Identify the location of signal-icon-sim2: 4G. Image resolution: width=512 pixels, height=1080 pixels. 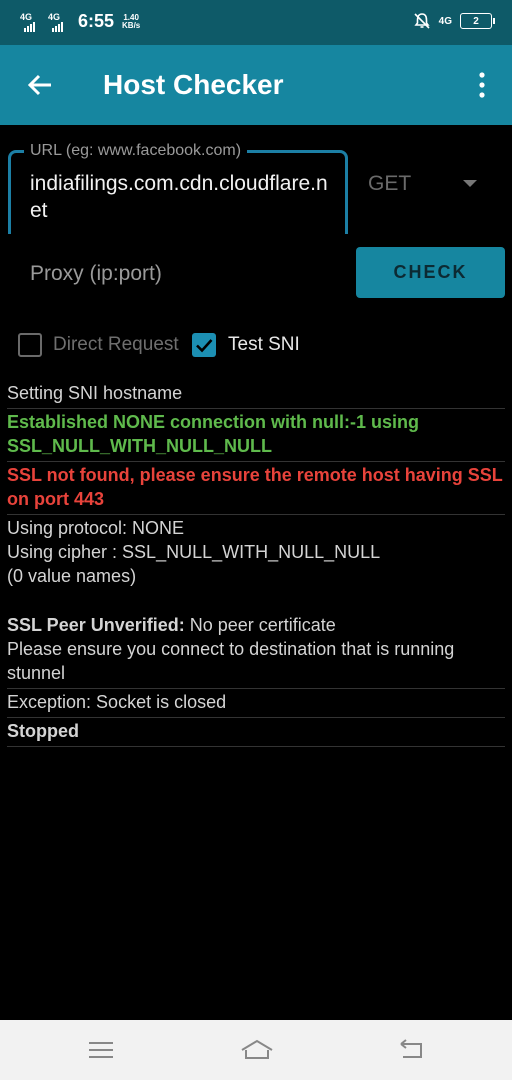
(59, 22).